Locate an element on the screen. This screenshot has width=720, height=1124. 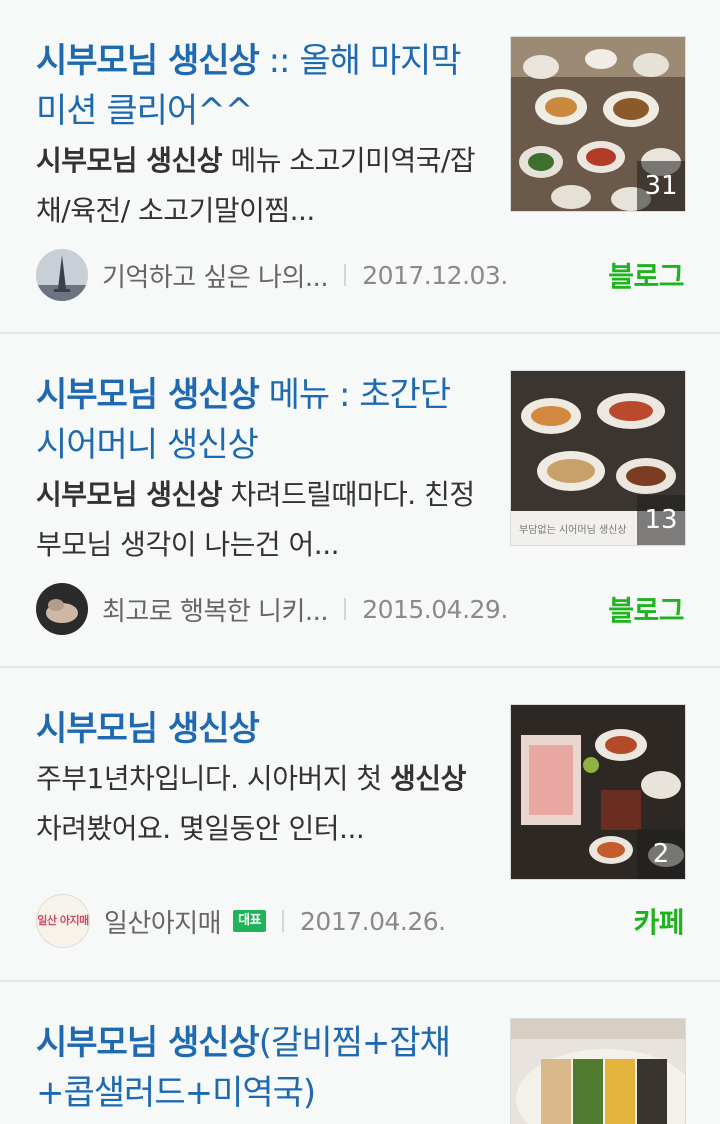
result-thumbnail: 부담없는 시어머님 생신상 13 is located at coordinates (598, 458).